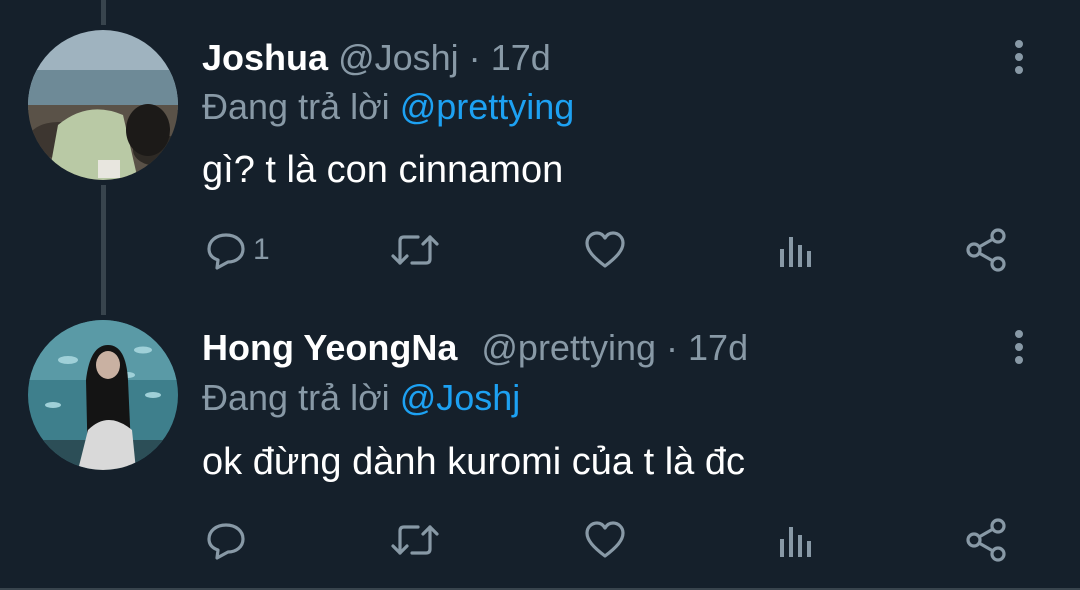  I want to click on replying-to: Đang trả lời @Joshj, so click(361, 398).